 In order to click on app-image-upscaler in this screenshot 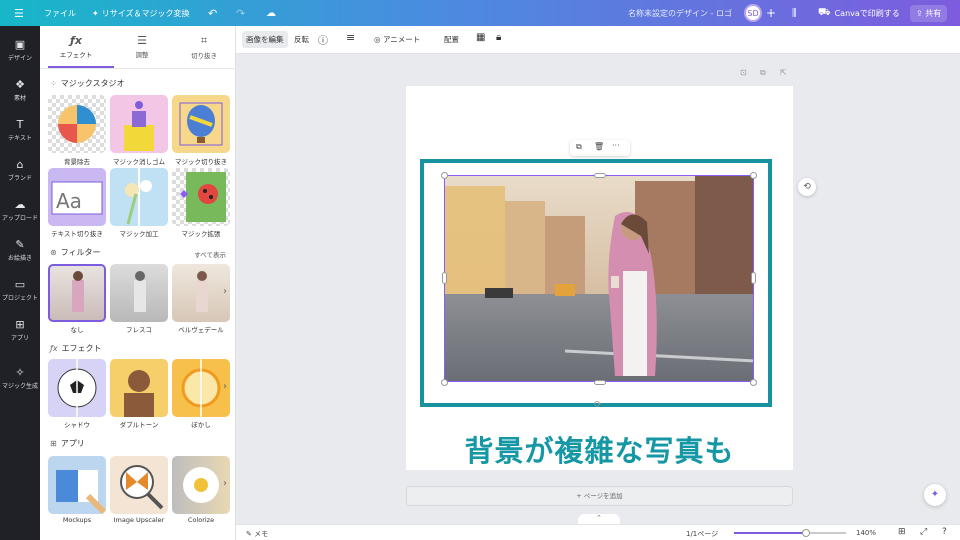, I will do `click(139, 485)`.